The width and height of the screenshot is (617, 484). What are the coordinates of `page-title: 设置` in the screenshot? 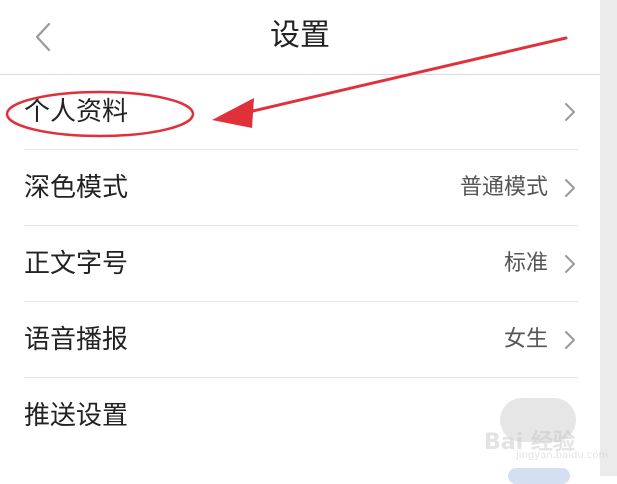 It's located at (300, 35).